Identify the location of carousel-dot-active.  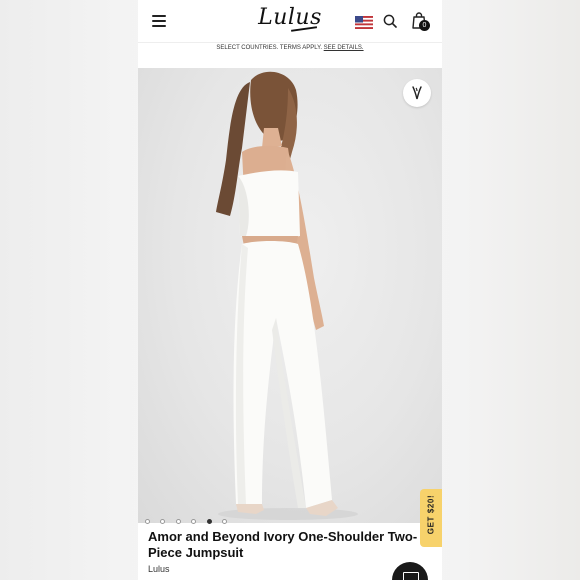
(209, 521).